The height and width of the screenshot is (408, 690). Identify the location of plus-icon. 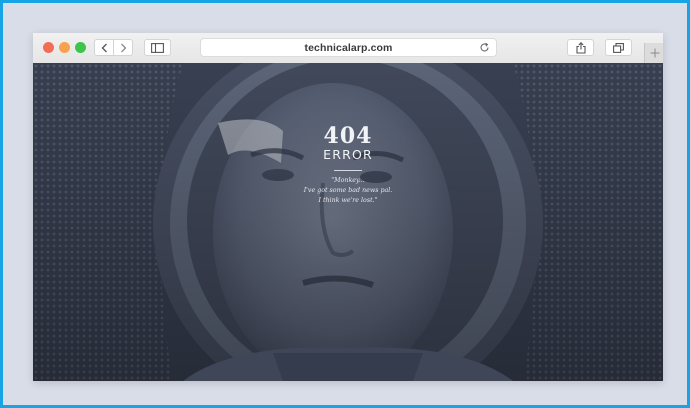
(654, 53).